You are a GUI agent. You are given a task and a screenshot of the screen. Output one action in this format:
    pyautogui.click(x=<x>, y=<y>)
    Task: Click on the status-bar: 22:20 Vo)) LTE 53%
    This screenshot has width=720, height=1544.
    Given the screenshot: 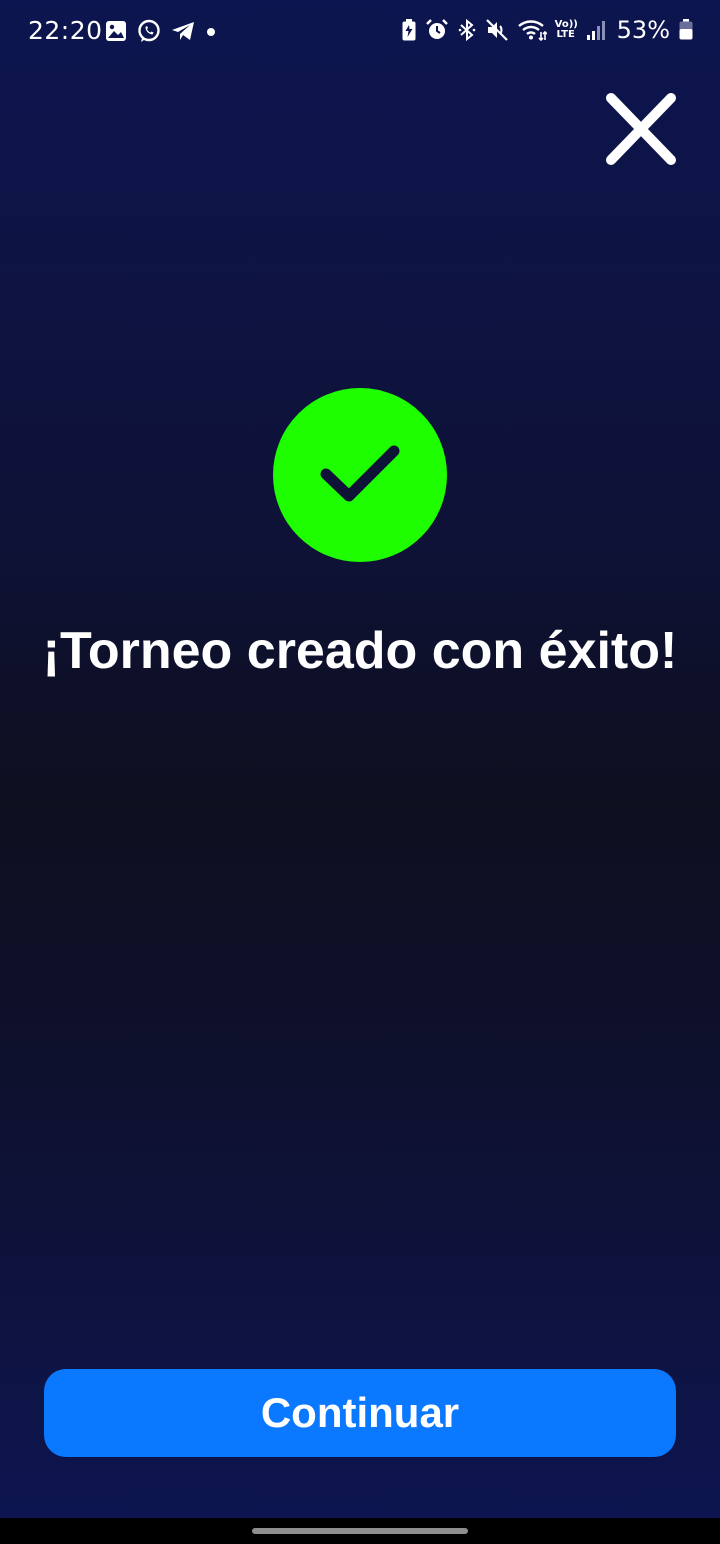 What is the action you would take?
    pyautogui.click(x=360, y=32)
    